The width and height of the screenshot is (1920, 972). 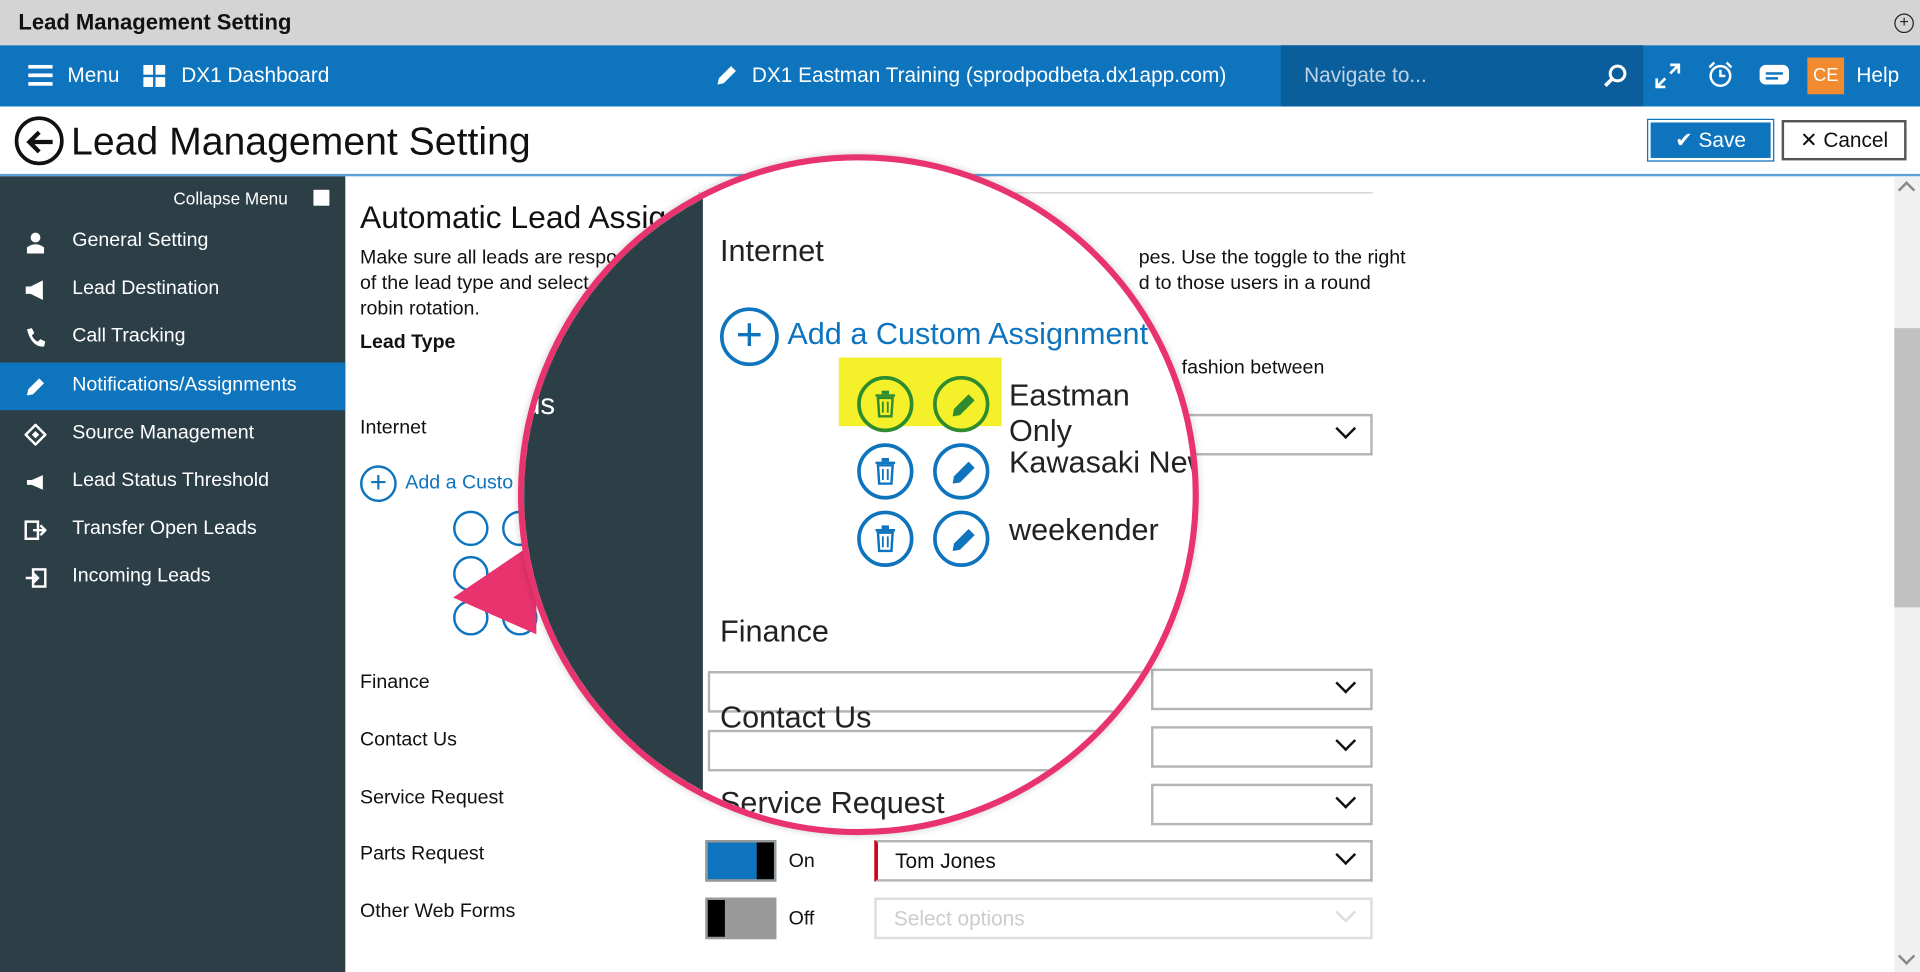 What do you see at coordinates (741, 918) in the screenshot?
I see `other-web-forms-toggle` at bounding box center [741, 918].